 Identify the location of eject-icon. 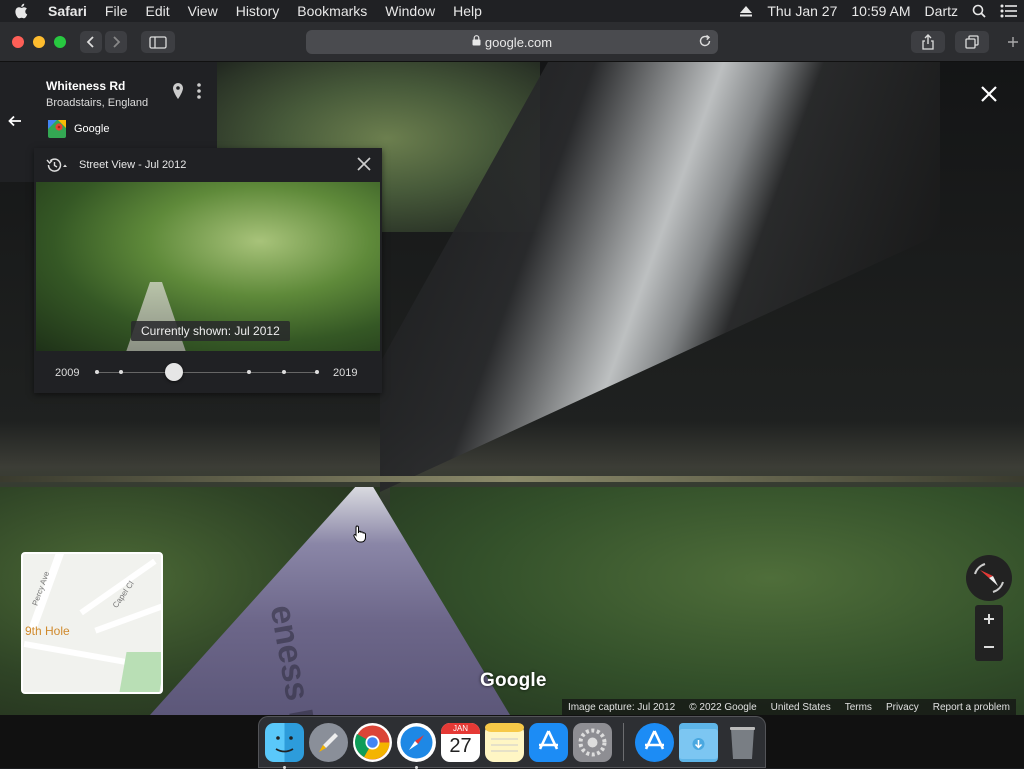
(746, 11).